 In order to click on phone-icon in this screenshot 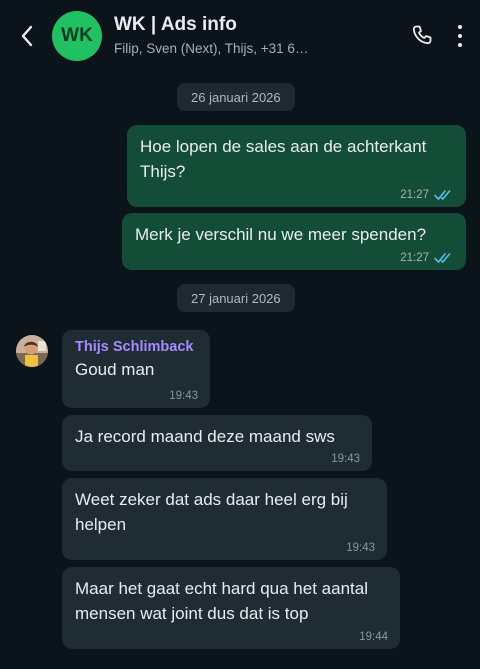, I will do `click(422, 35)`.